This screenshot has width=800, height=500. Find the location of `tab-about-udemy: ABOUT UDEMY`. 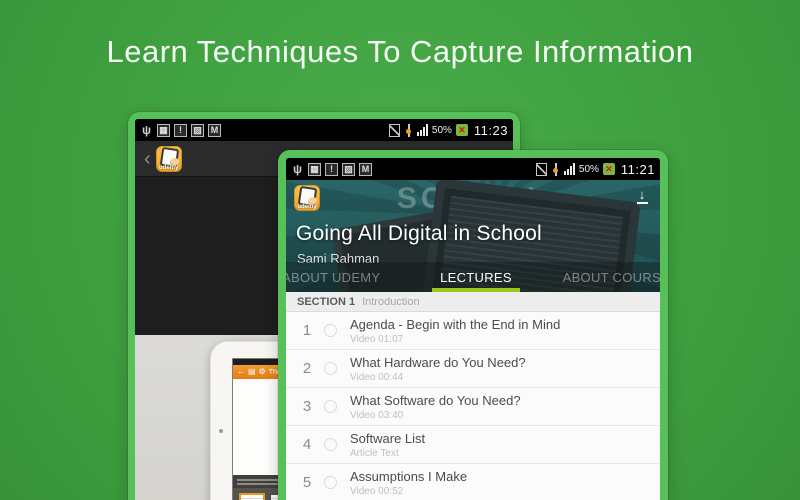

tab-about-udemy: ABOUT UDEMY is located at coordinates (348, 277).